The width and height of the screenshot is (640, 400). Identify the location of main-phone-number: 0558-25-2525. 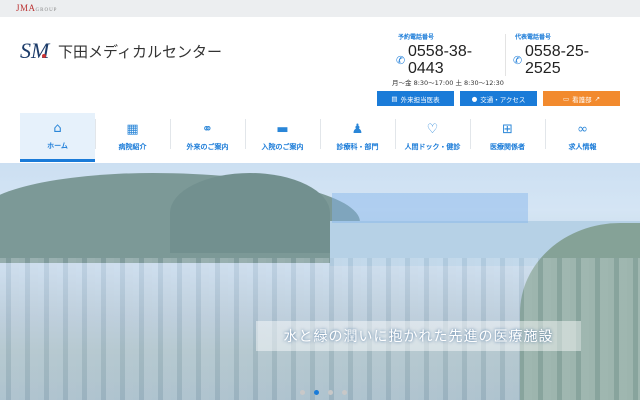
(560, 60).